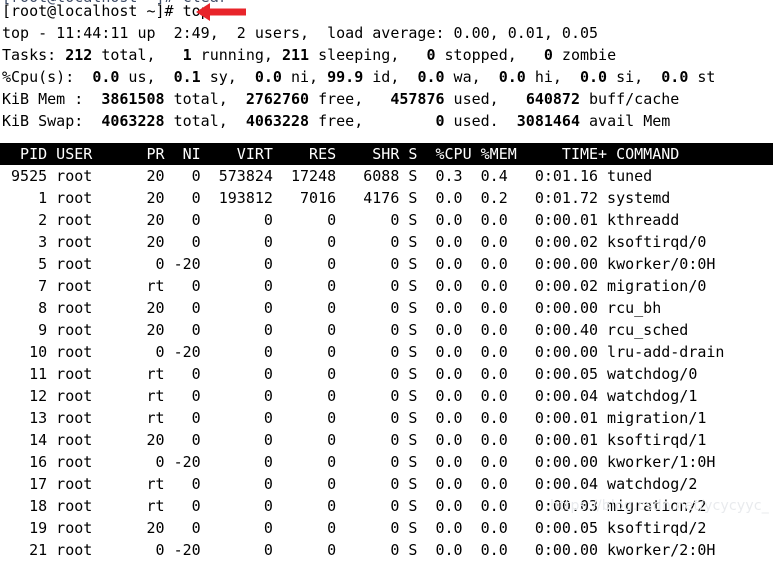  I want to click on cpu-ni-value: 0.0, so click(268, 77).